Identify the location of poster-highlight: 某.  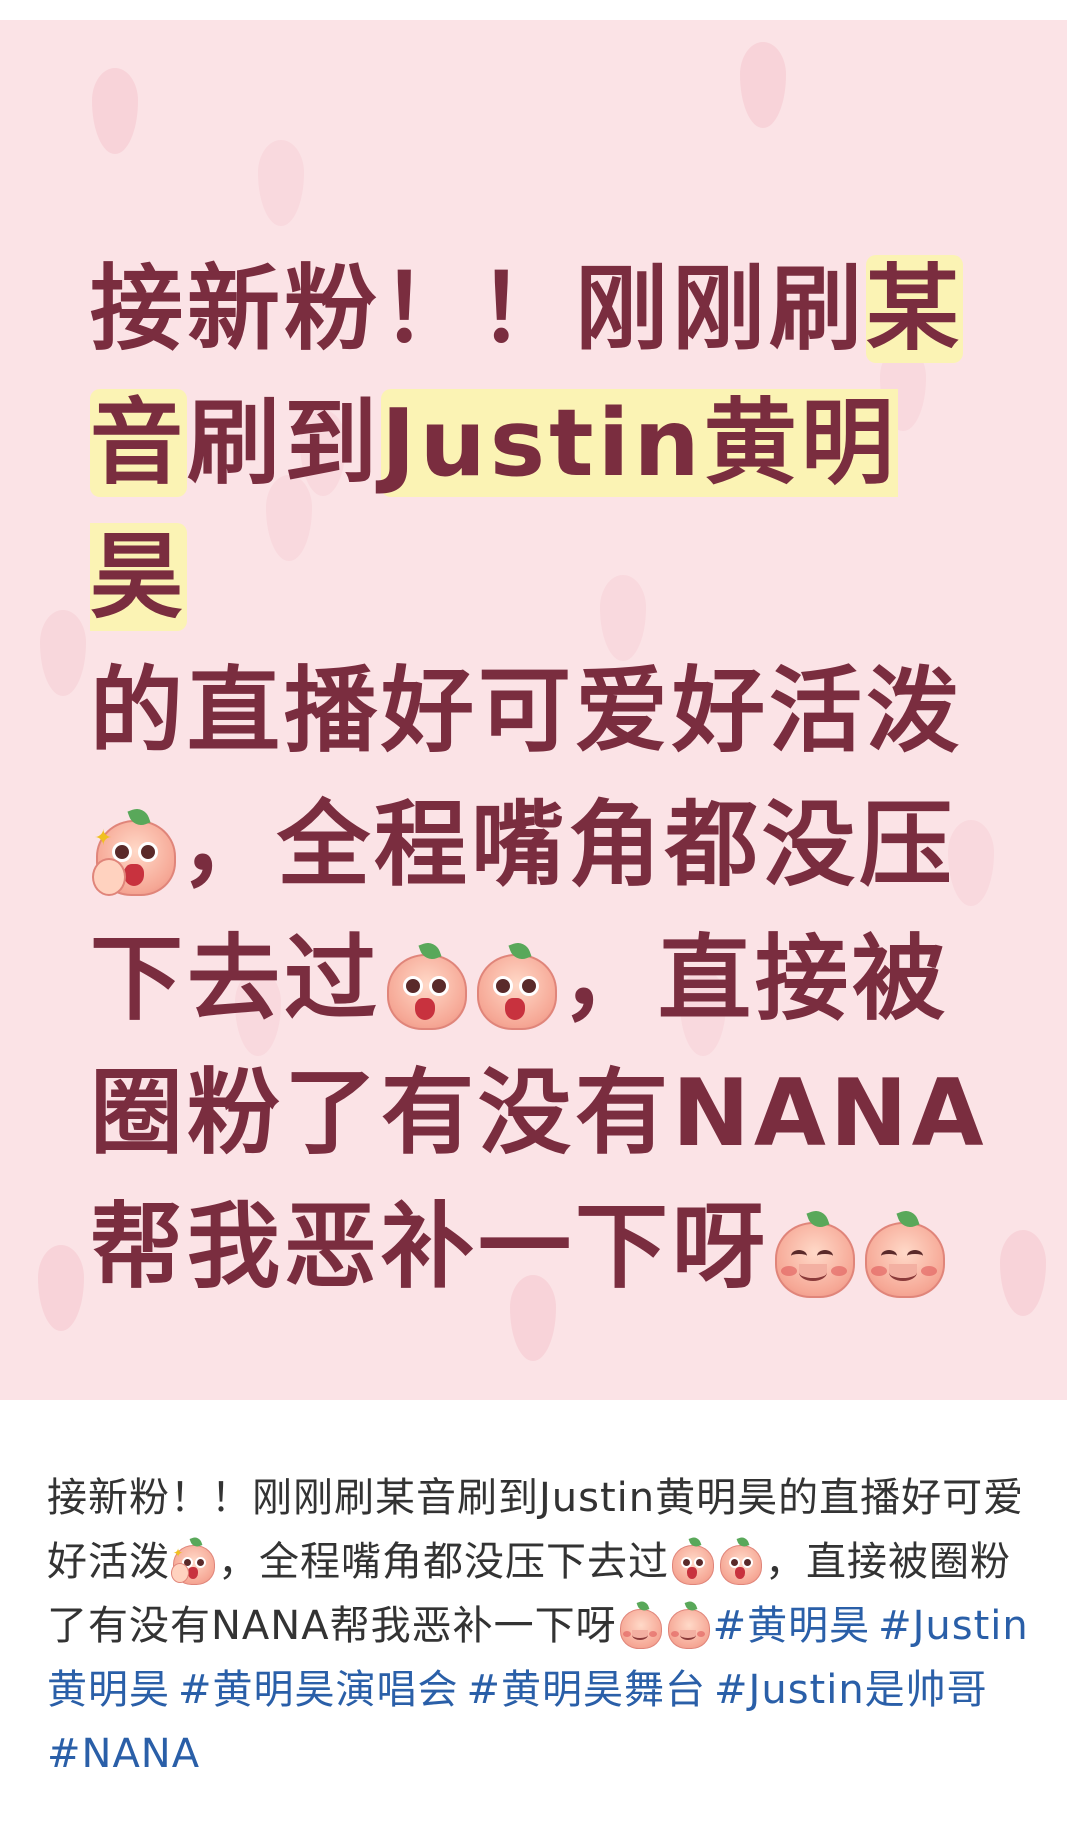
(914, 309).